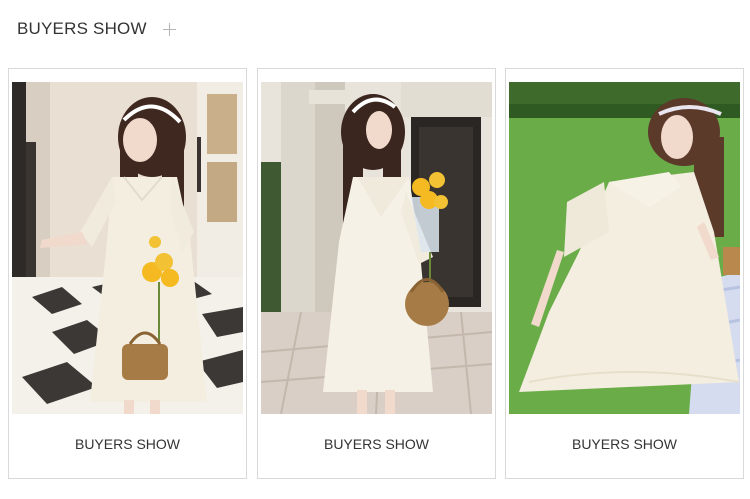 This screenshot has height=499, width=750. I want to click on plus-icon, so click(169, 29).